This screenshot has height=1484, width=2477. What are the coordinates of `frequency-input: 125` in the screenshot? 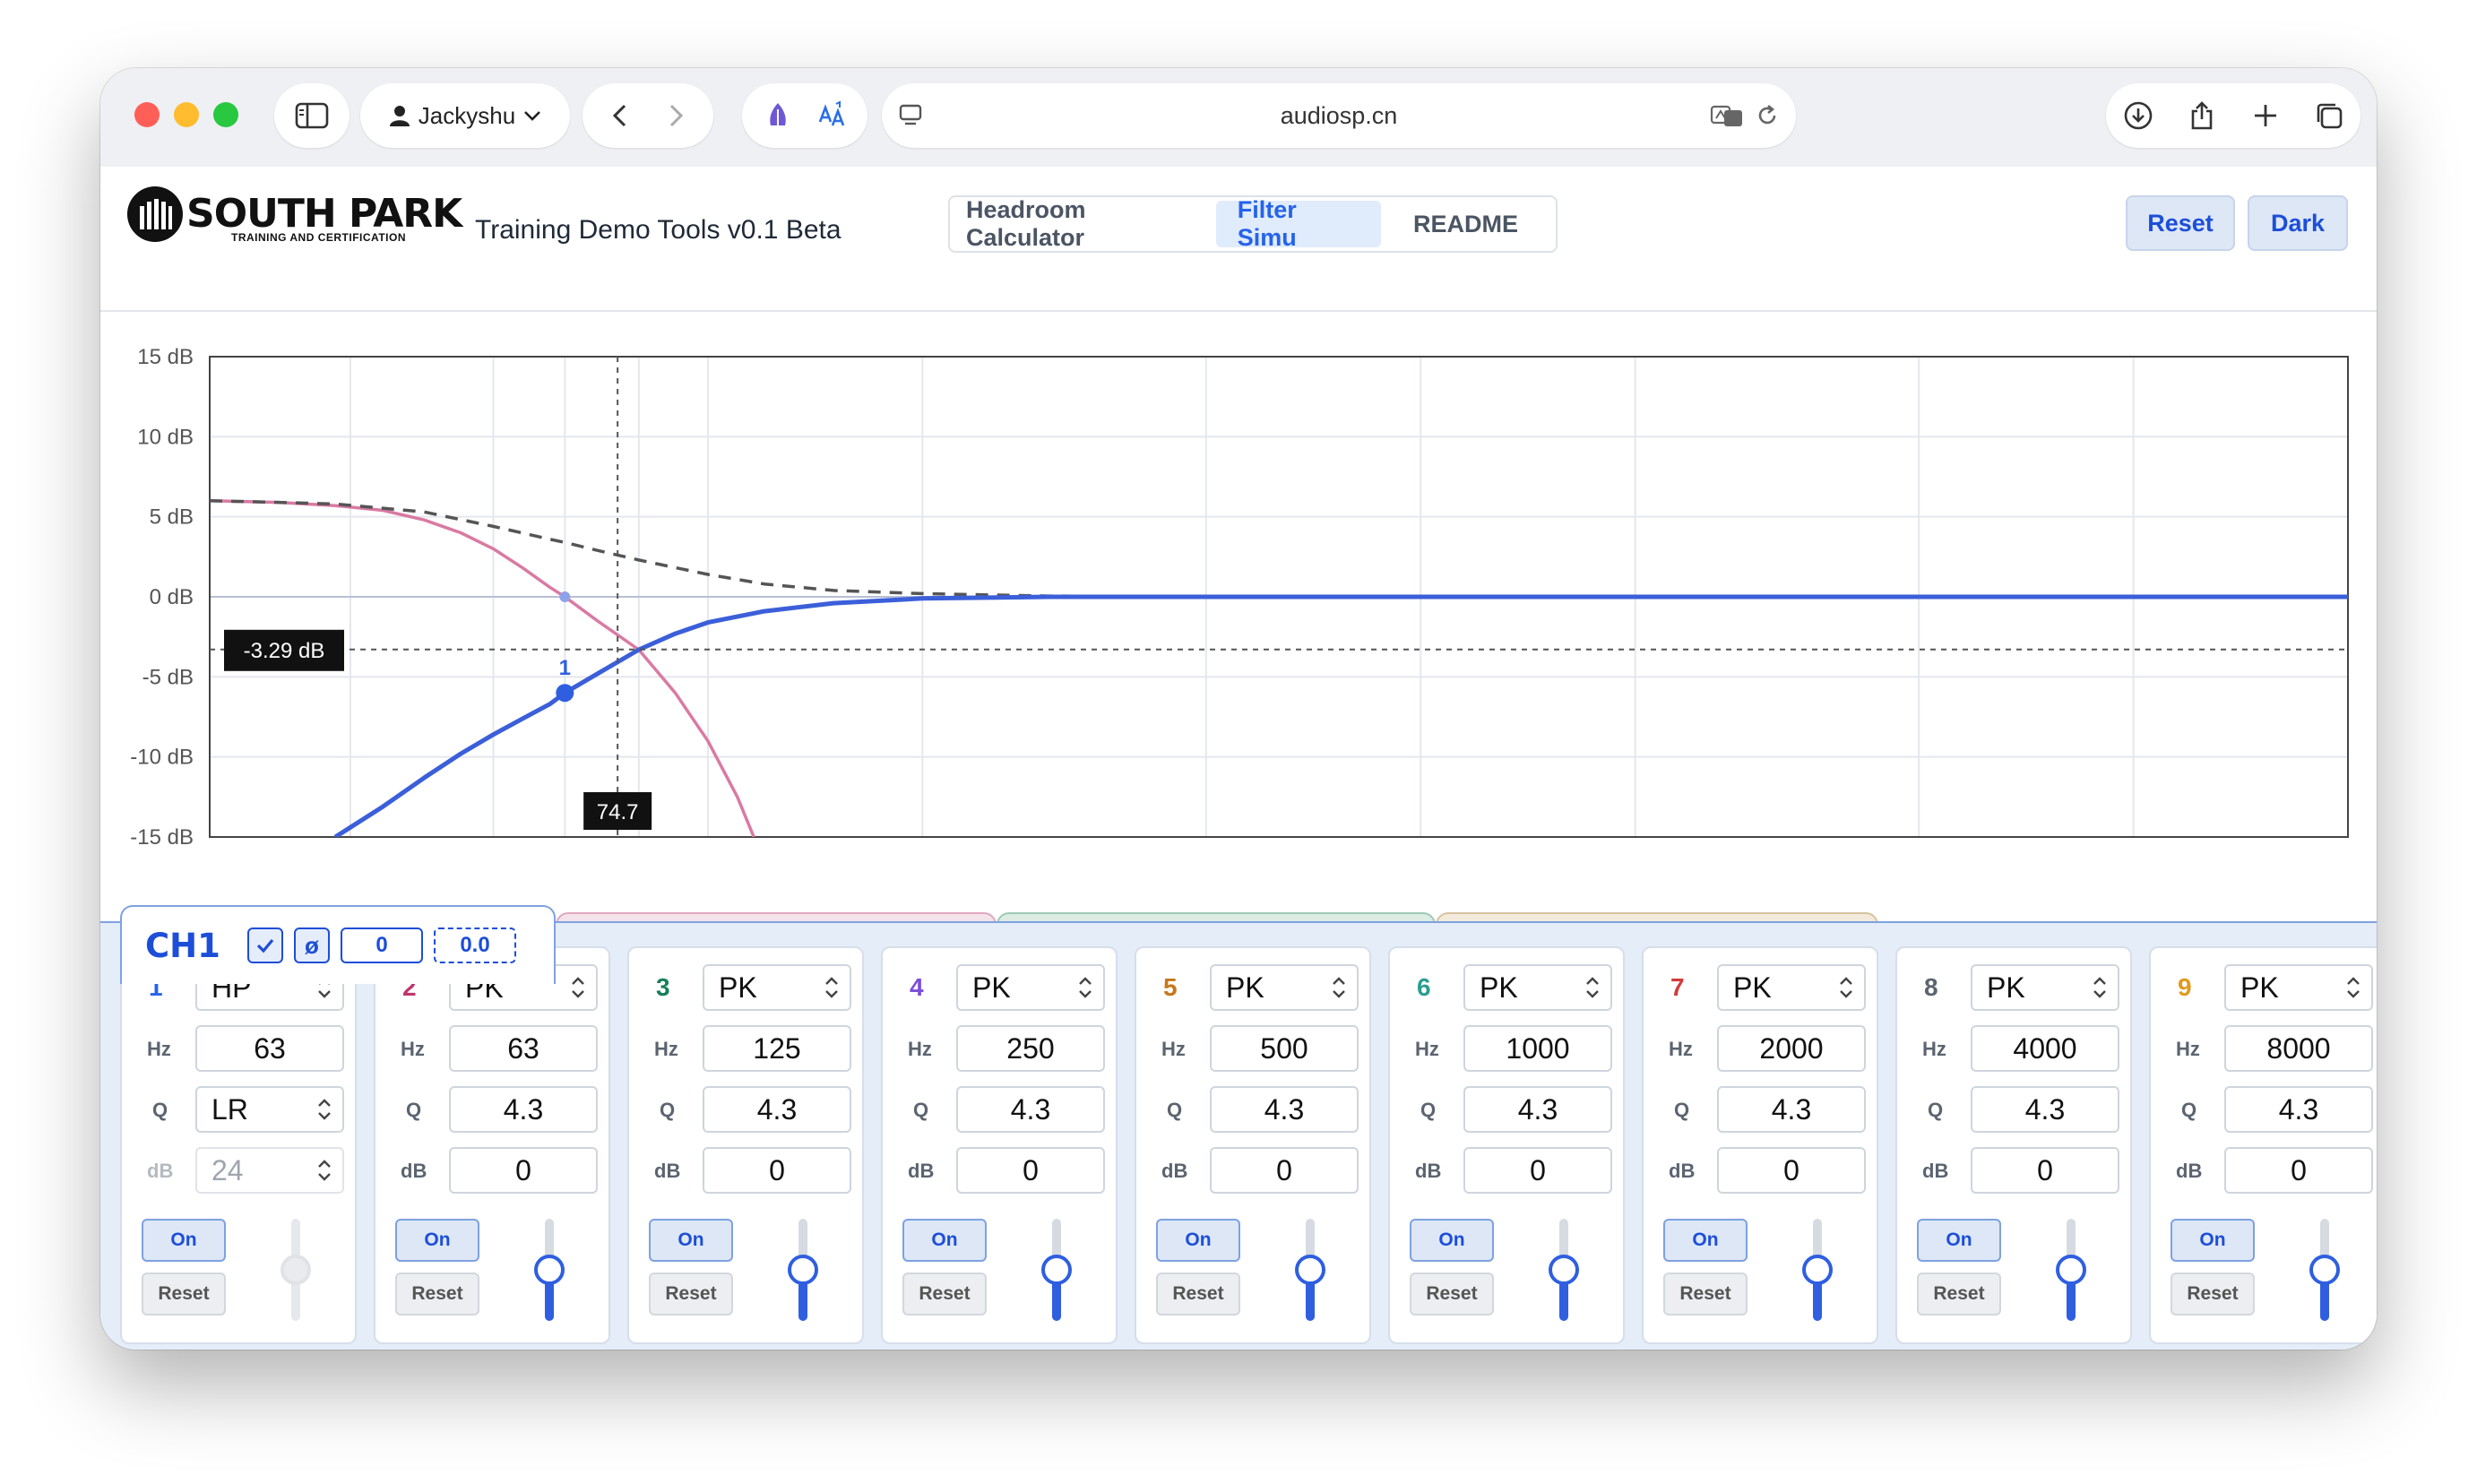 It's located at (777, 1048).